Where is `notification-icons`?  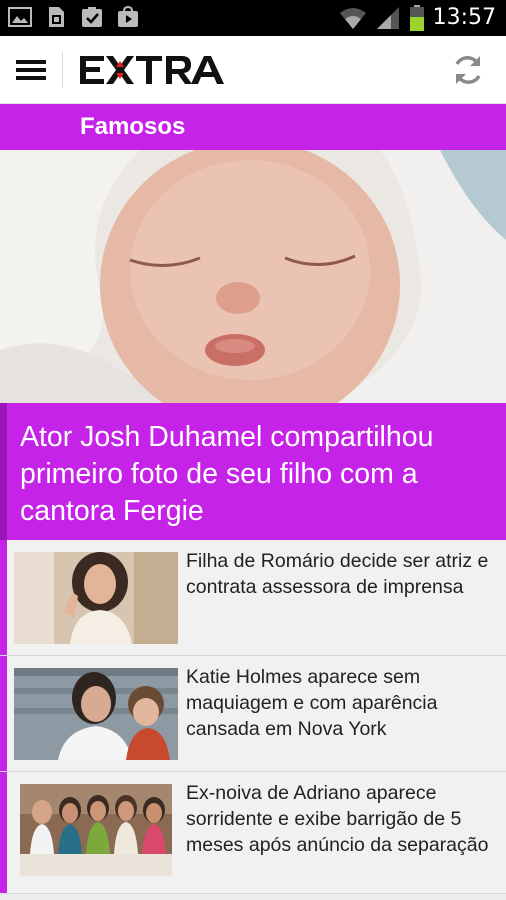
notification-icons is located at coordinates (74, 17).